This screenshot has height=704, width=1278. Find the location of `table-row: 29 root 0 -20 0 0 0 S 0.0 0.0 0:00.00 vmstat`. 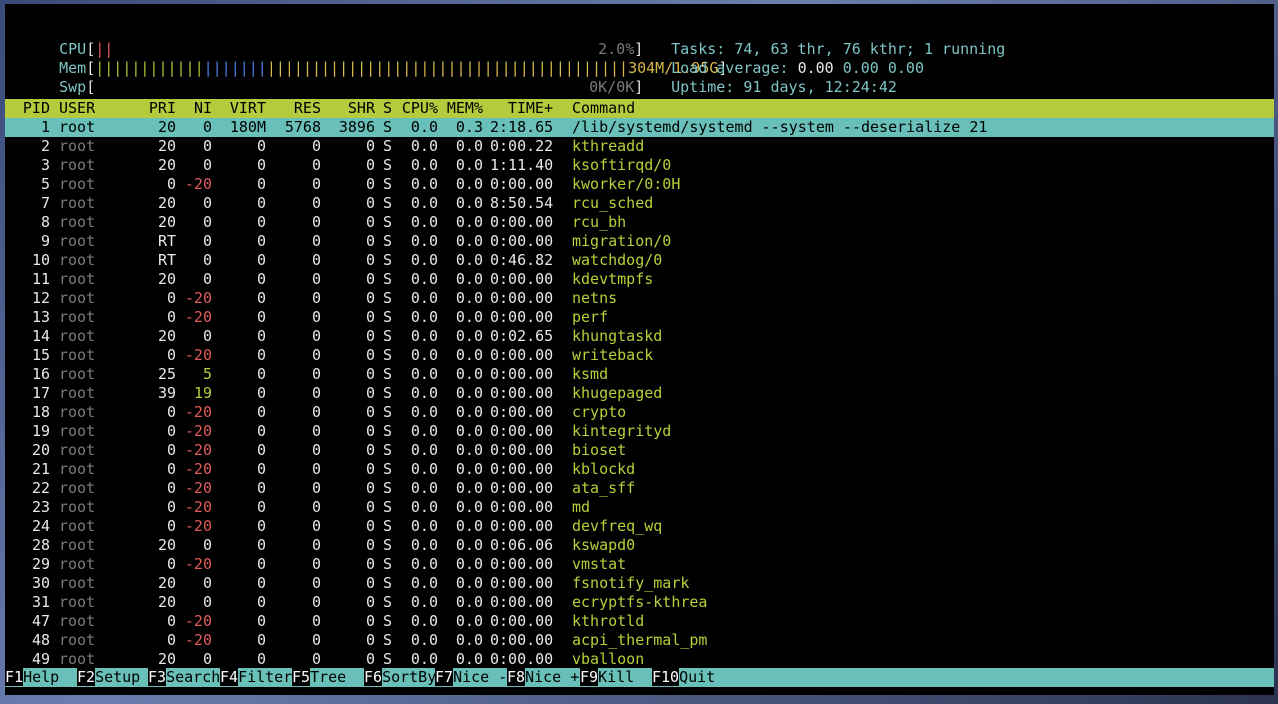

table-row: 29 root 0 -20 0 0 0 S 0.0 0.0 0:00.00 vmstat is located at coordinates (639, 564).